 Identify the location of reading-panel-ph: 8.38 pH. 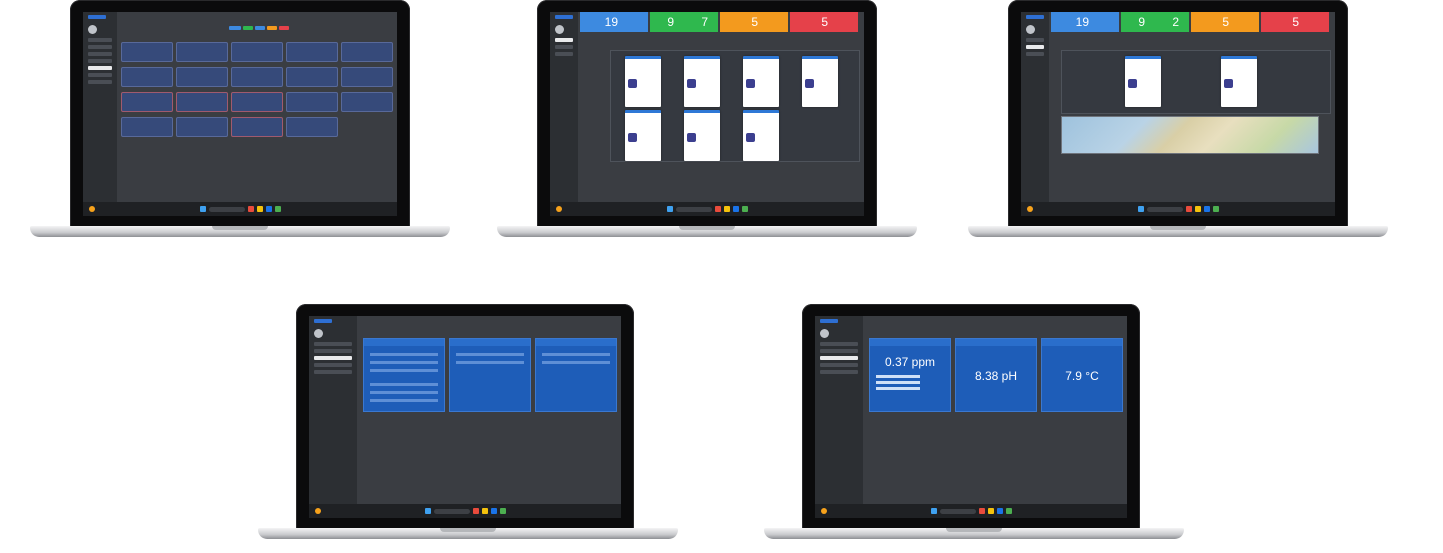
(996, 375).